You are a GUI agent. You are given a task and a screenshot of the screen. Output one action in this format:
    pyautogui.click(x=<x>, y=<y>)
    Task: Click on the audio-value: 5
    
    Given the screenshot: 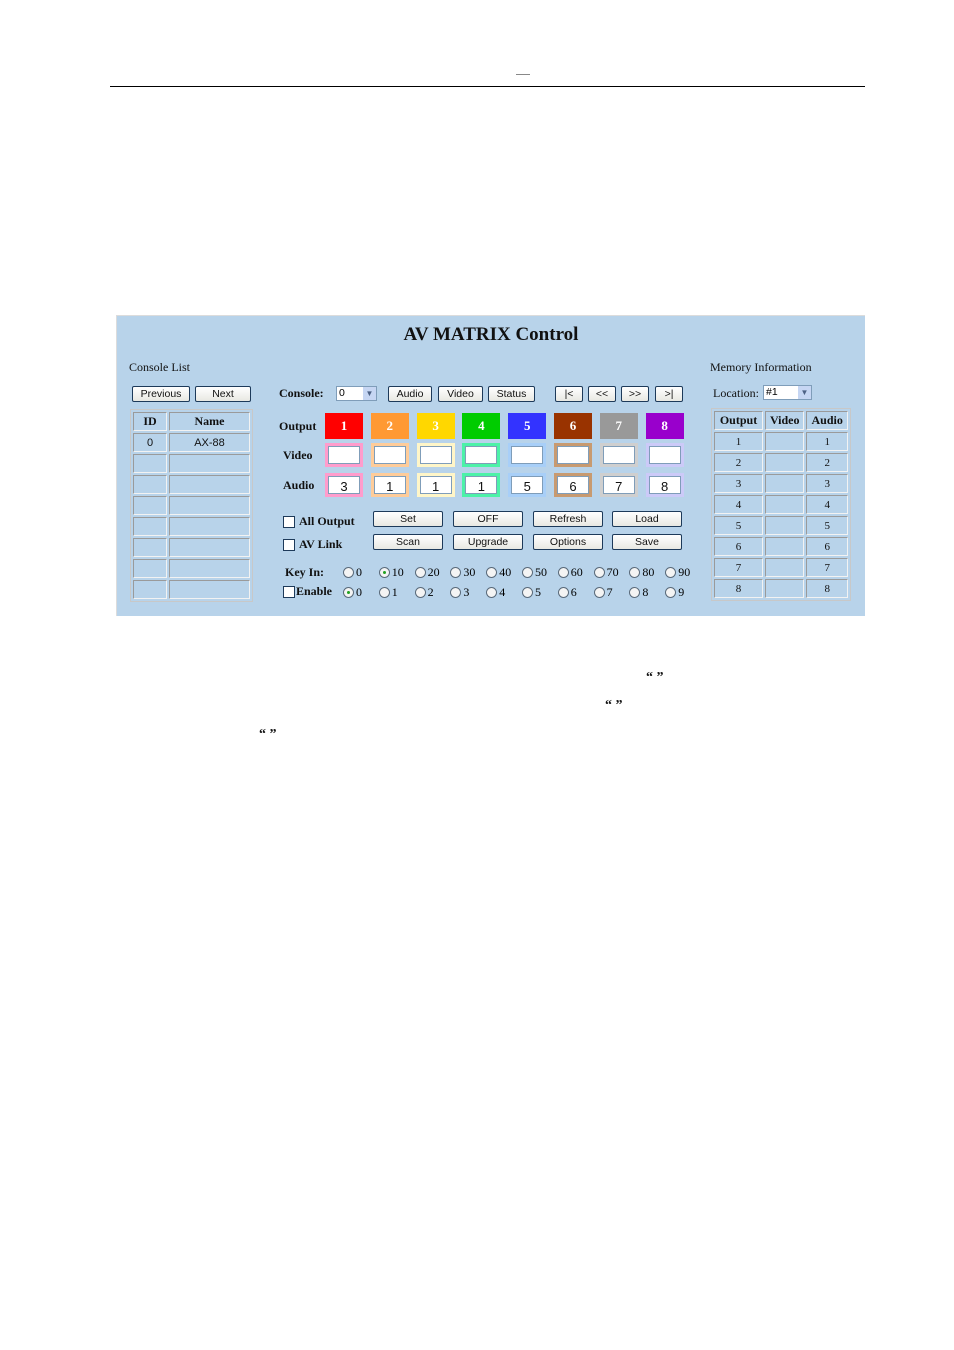 What is the action you would take?
    pyautogui.click(x=527, y=485)
    